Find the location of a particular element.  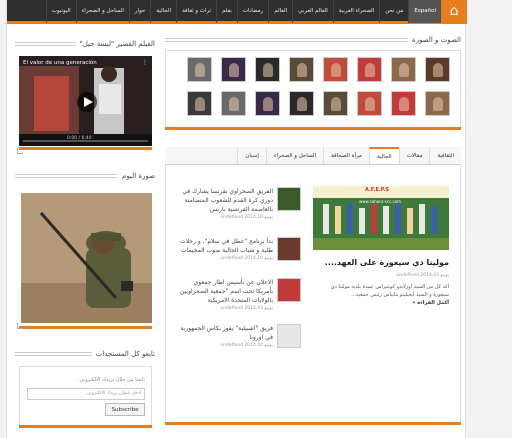

video-caption: El valor de una generación is located at coordinates (60, 63).